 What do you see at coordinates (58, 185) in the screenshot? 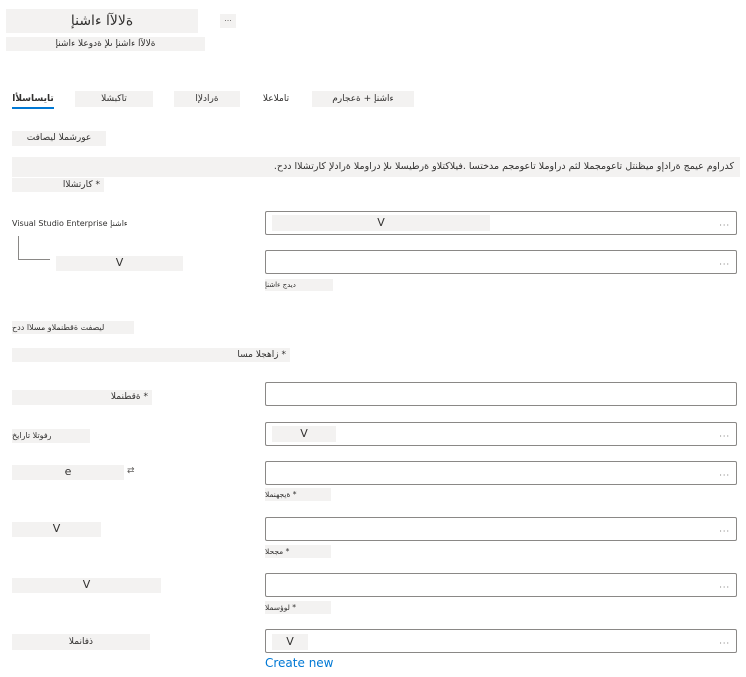
I see `subscription-label: كارتشلاا *` at bounding box center [58, 185].